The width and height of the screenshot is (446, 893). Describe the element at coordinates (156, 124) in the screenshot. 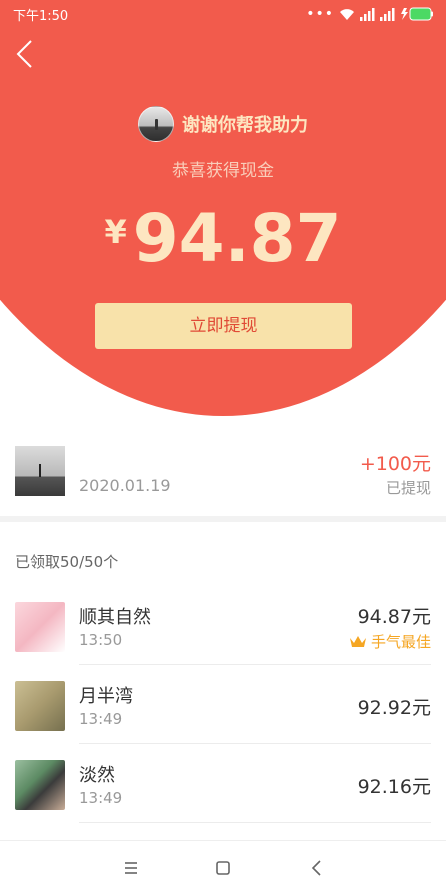

I see `giver-avatar` at that location.